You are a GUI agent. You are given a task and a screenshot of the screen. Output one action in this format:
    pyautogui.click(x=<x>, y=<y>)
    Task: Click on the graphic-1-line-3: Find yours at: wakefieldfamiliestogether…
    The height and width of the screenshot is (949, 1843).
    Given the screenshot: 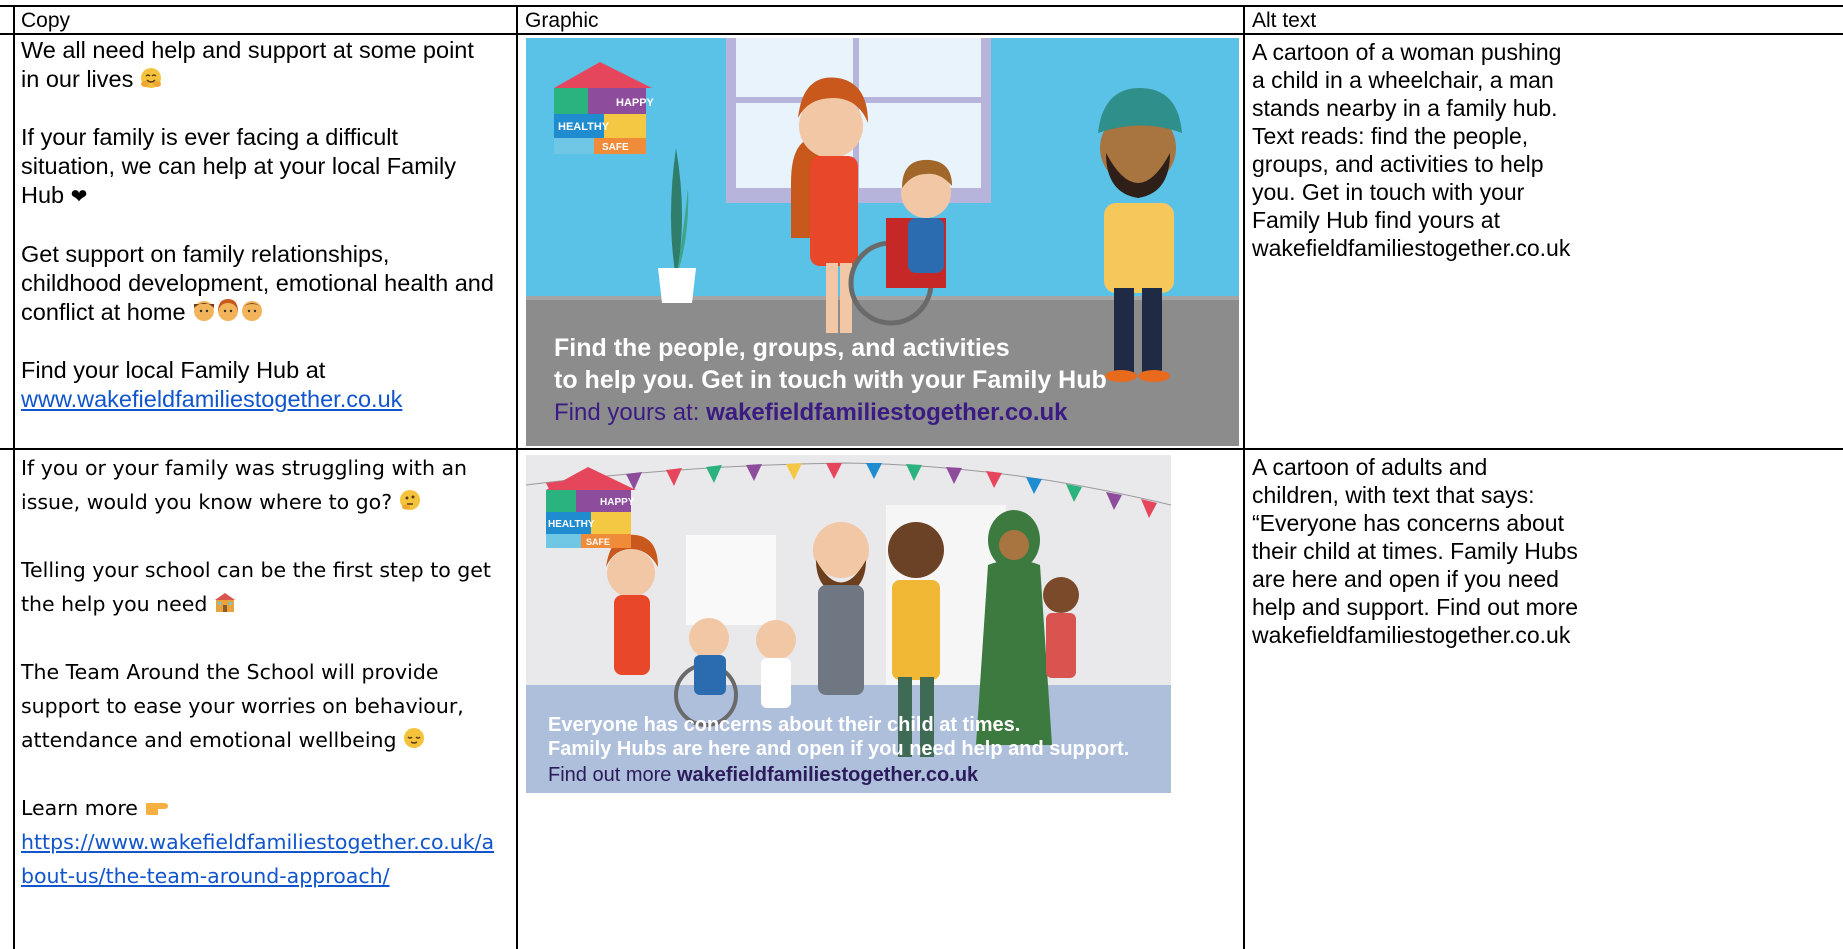 What is the action you would take?
    pyautogui.click(x=811, y=412)
    